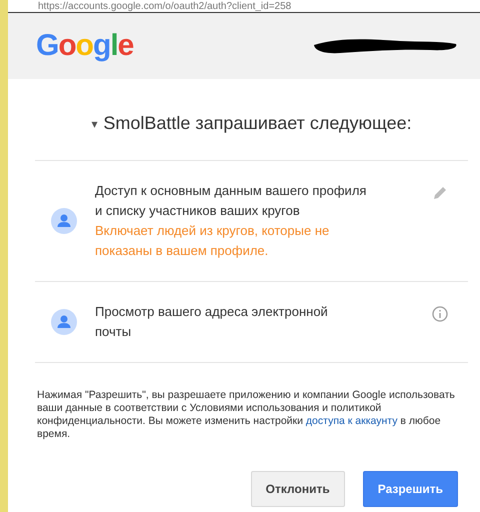 The height and width of the screenshot is (512, 480). I want to click on allow-button: Разрешить, so click(410, 489).